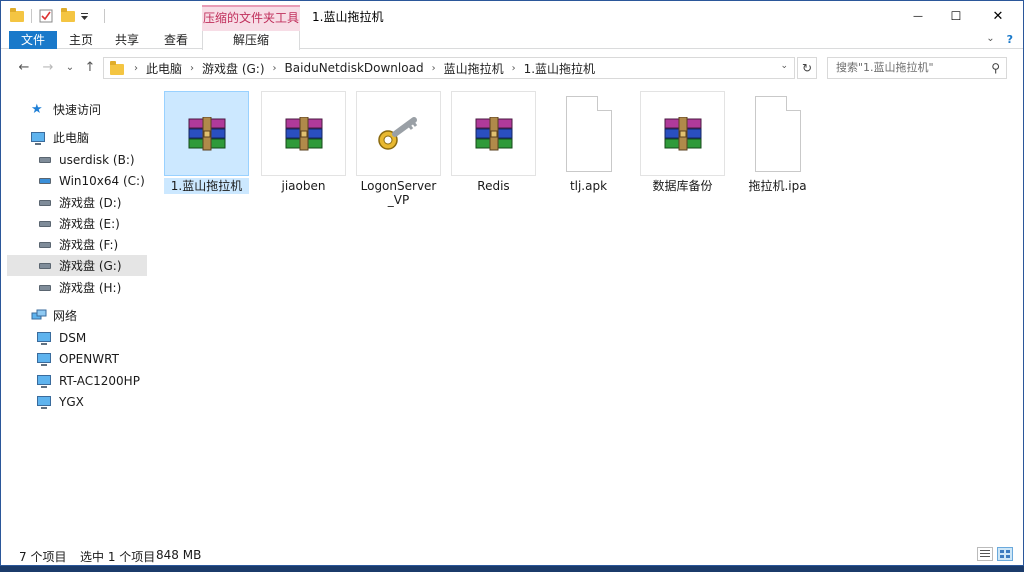  Describe the element at coordinates (512, 40) in the screenshot. I see `ribbon-tabs: 文件 主页 共享 查看 解压缩 ⌄ ?` at that location.